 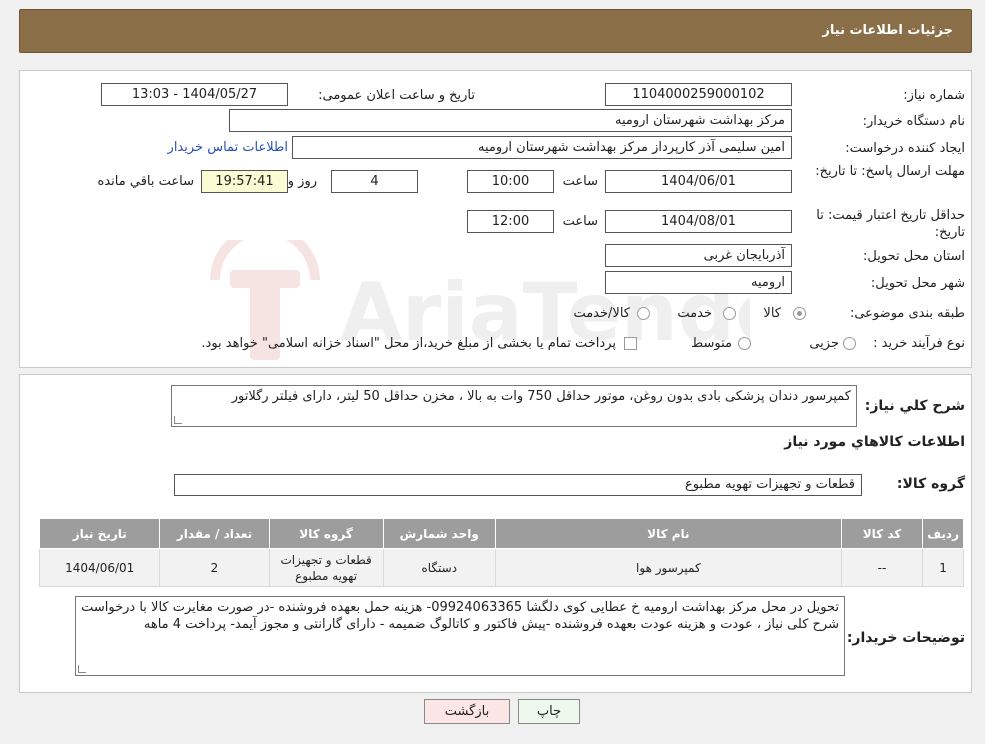 What do you see at coordinates (943, 533) in the screenshot?
I see `col-row: رديف` at bounding box center [943, 533].